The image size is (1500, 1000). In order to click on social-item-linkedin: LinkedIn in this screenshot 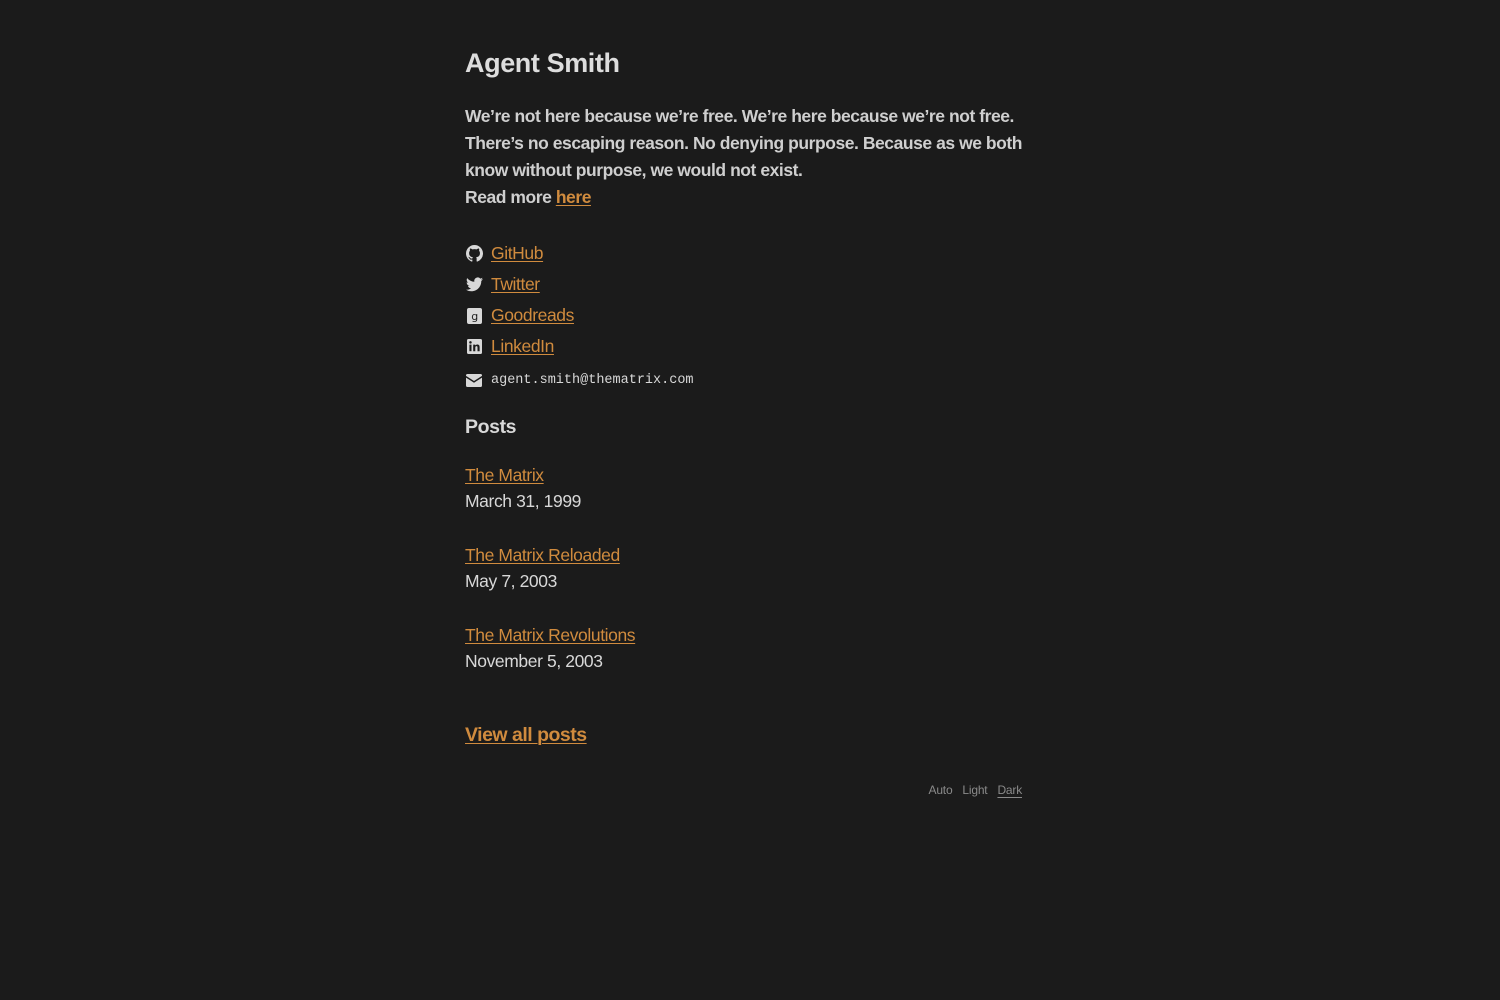, I will do `click(579, 346)`.